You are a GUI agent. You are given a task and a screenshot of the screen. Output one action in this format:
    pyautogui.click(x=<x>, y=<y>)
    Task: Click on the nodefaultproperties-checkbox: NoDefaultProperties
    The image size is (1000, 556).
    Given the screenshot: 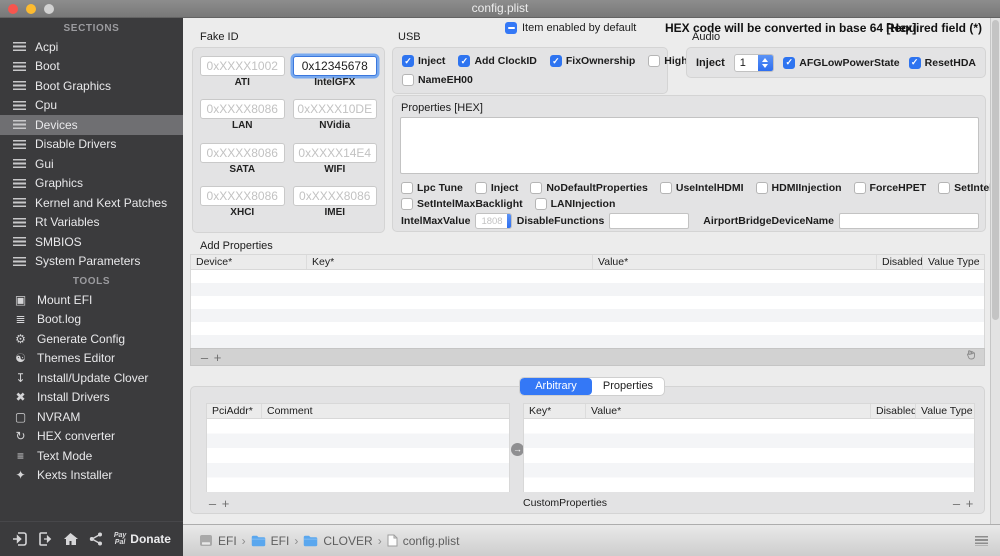 What is the action you would take?
    pyautogui.click(x=589, y=188)
    